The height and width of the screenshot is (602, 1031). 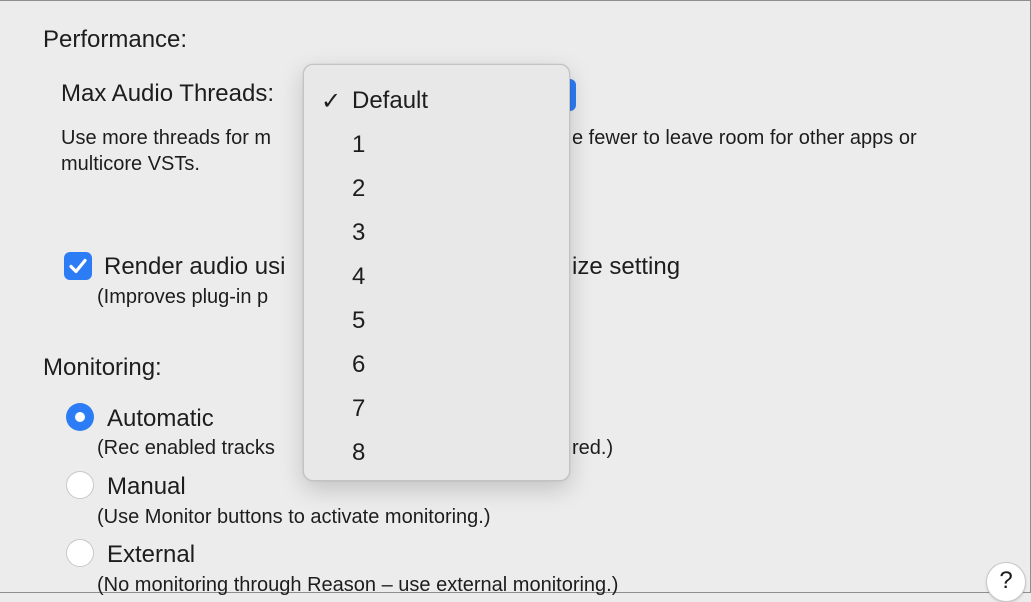 I want to click on window-top-border, so click(x=515, y=0).